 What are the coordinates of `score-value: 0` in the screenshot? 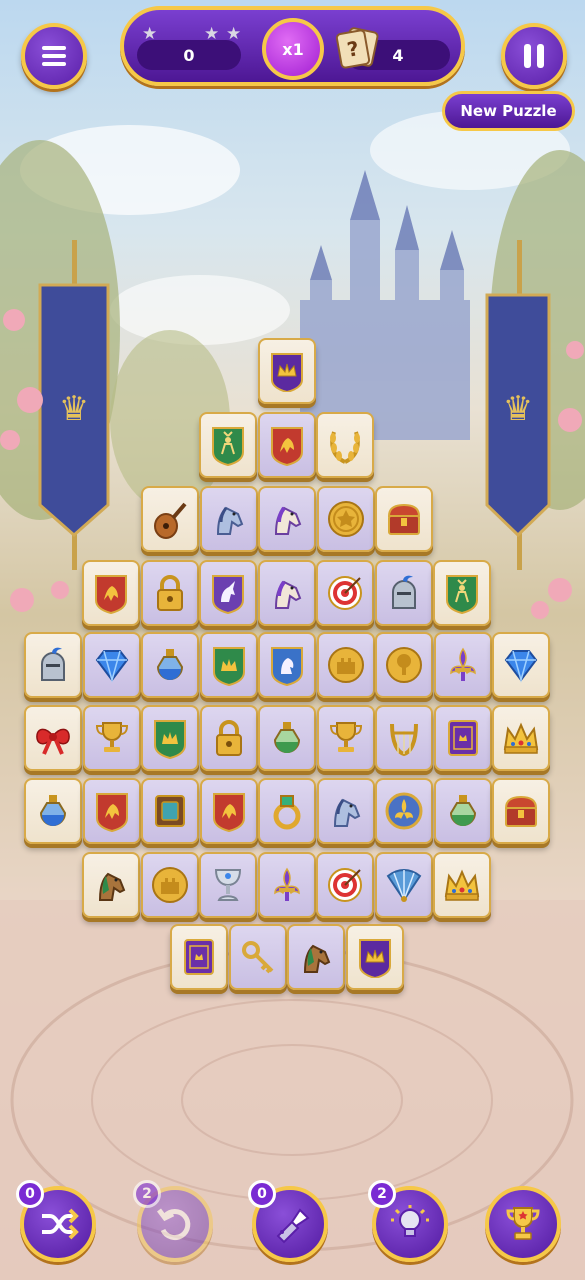 It's located at (189, 55).